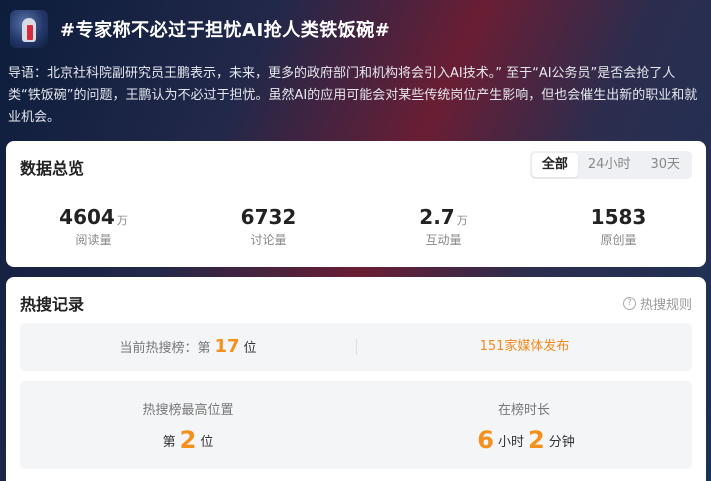  Describe the element at coordinates (268, 240) in the screenshot. I see `stat-discussions-label: 讨论量` at that location.